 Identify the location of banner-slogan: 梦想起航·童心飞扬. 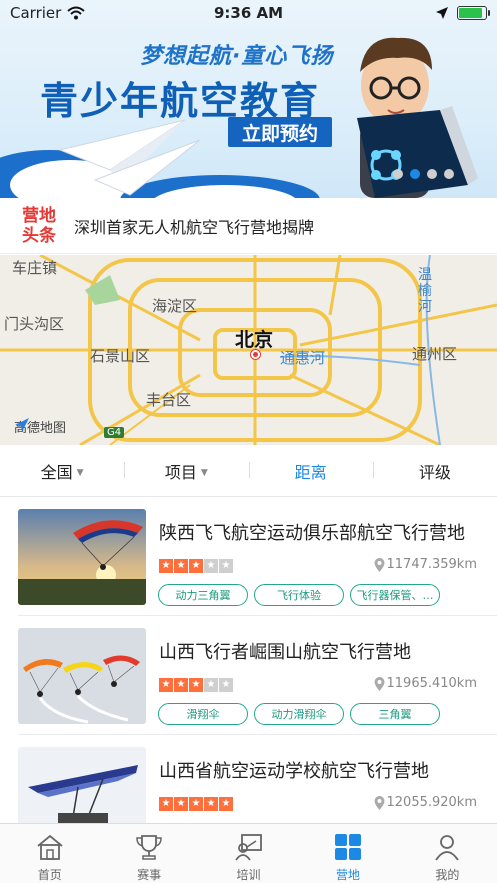
(237, 56).